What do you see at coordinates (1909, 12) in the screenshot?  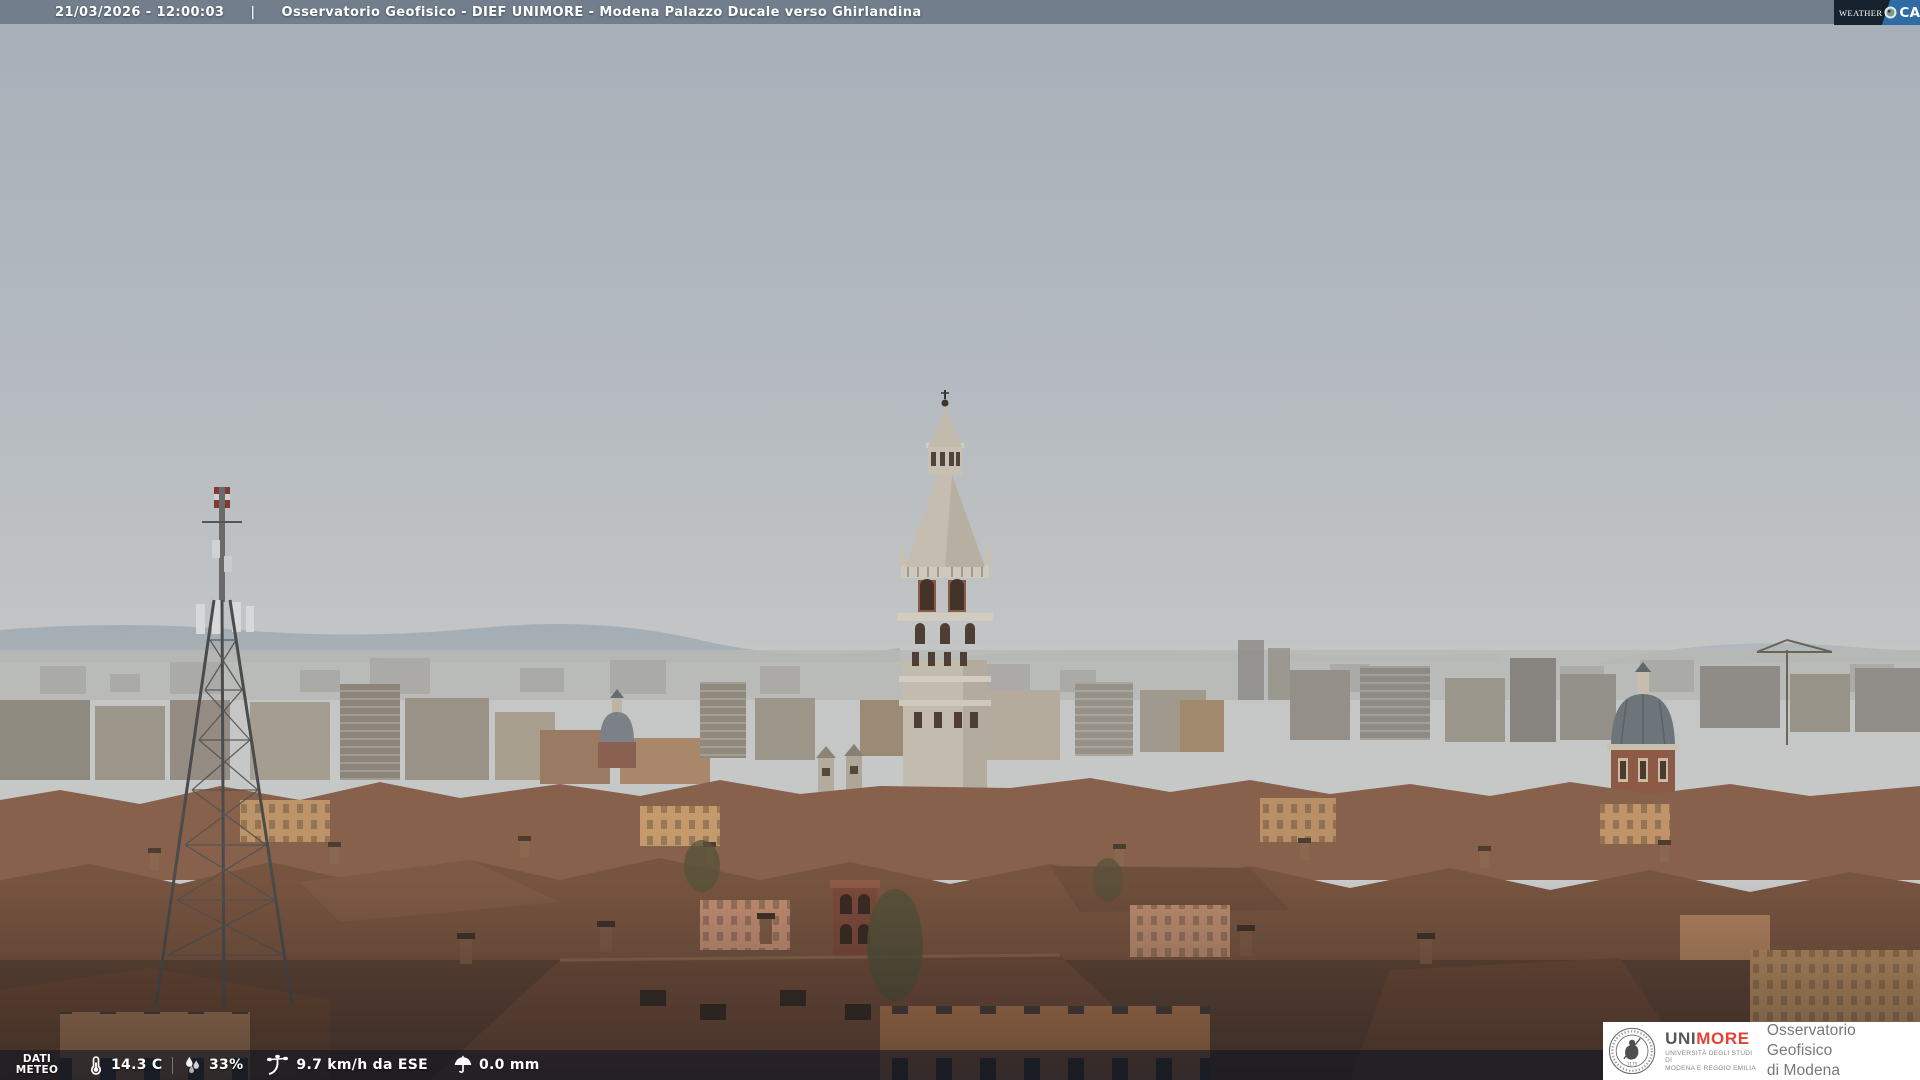 I see `weathercam-cam-label: CAM` at bounding box center [1909, 12].